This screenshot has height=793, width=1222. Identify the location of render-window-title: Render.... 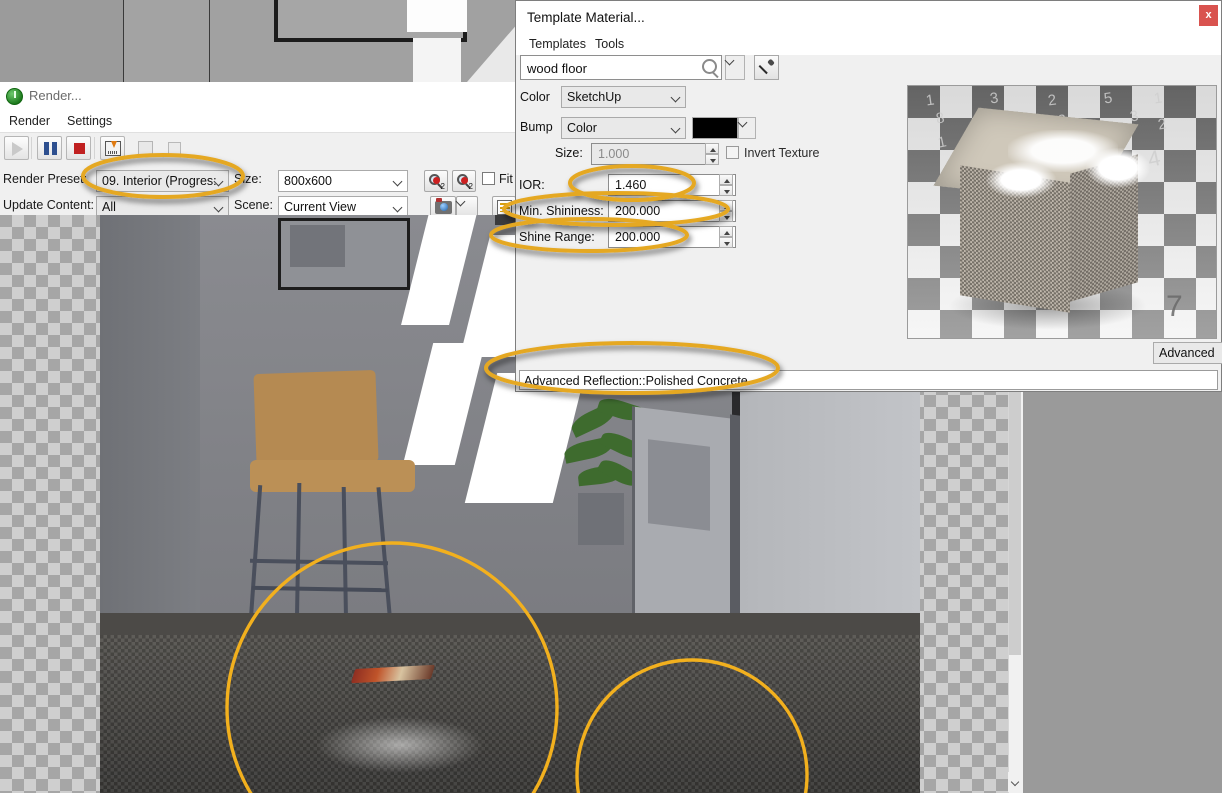
(55, 95).